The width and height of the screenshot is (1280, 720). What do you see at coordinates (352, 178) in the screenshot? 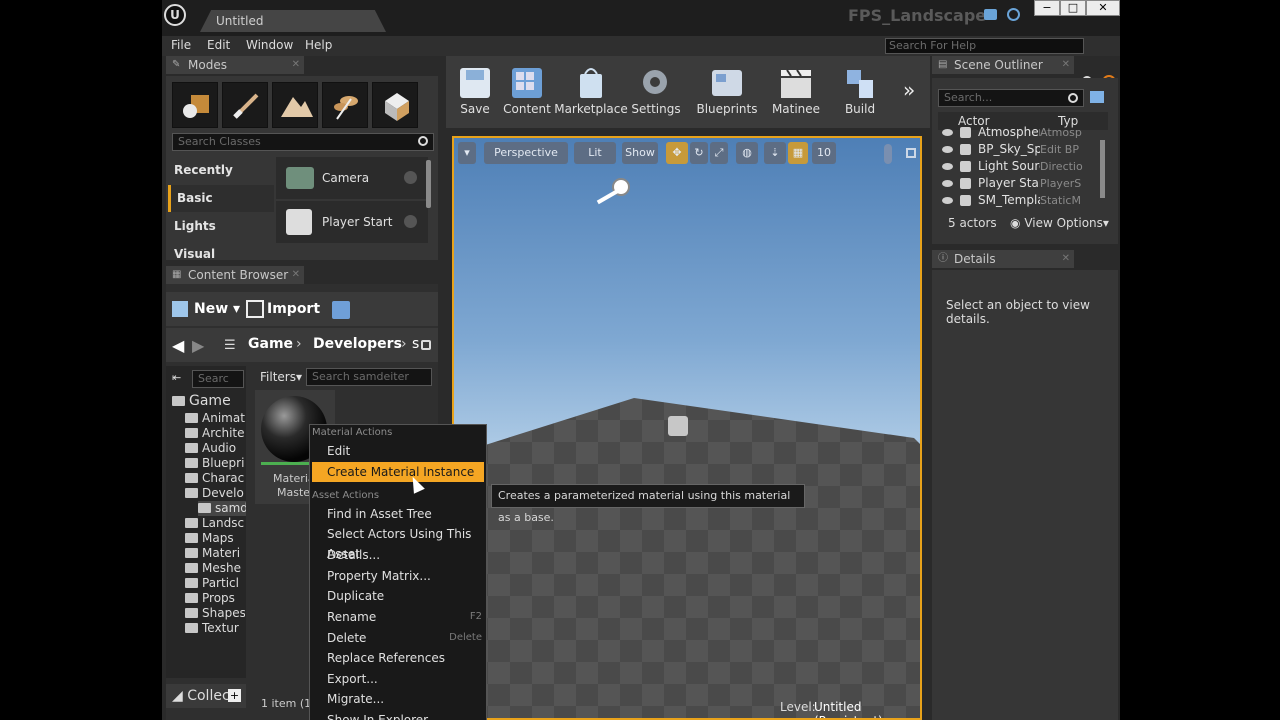
I see `place-item-camera: Camera` at bounding box center [352, 178].